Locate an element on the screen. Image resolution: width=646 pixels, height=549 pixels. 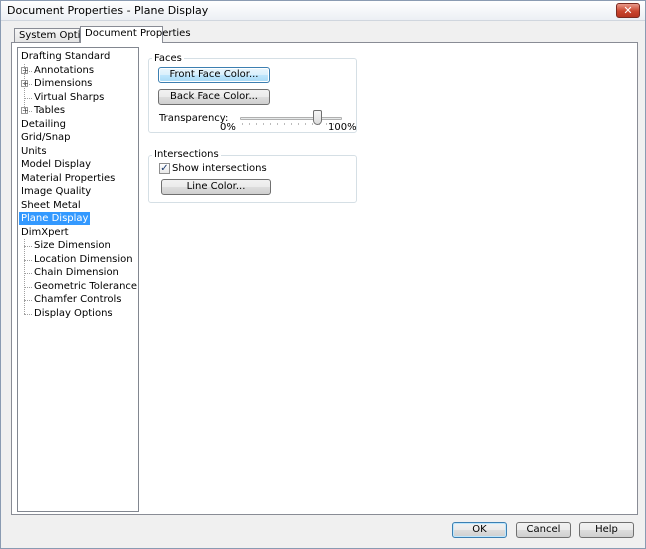
transparency-slider-ticks is located at coordinates (291, 124).